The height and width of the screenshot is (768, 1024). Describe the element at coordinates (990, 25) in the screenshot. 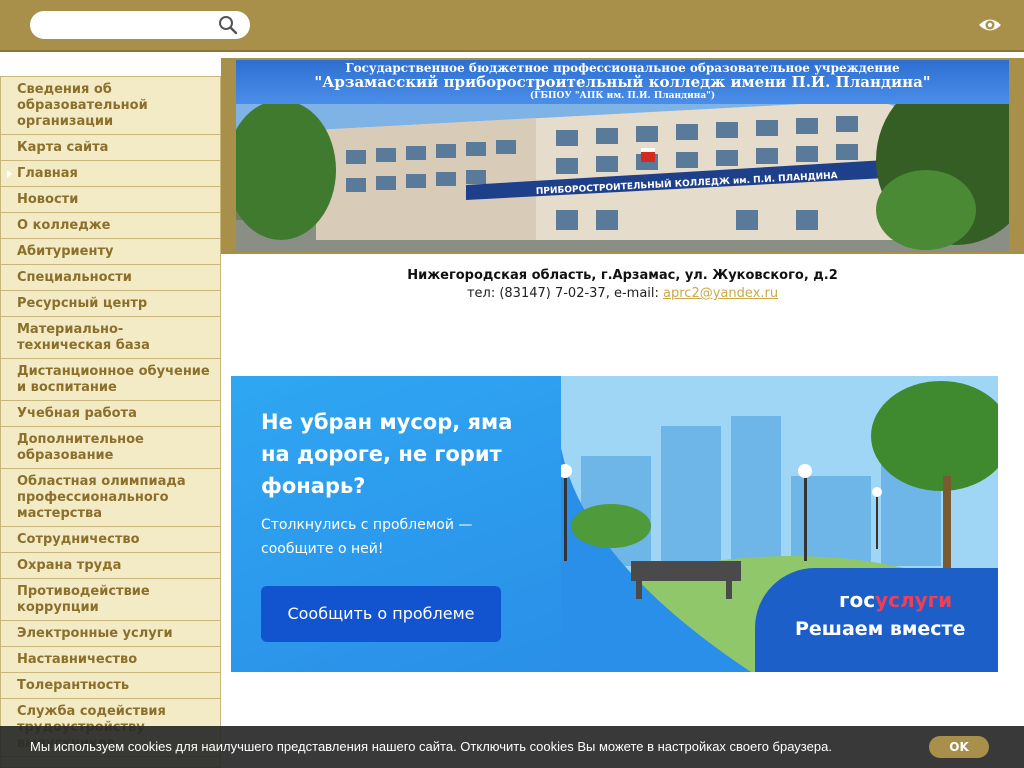

I see `eye-icon` at that location.